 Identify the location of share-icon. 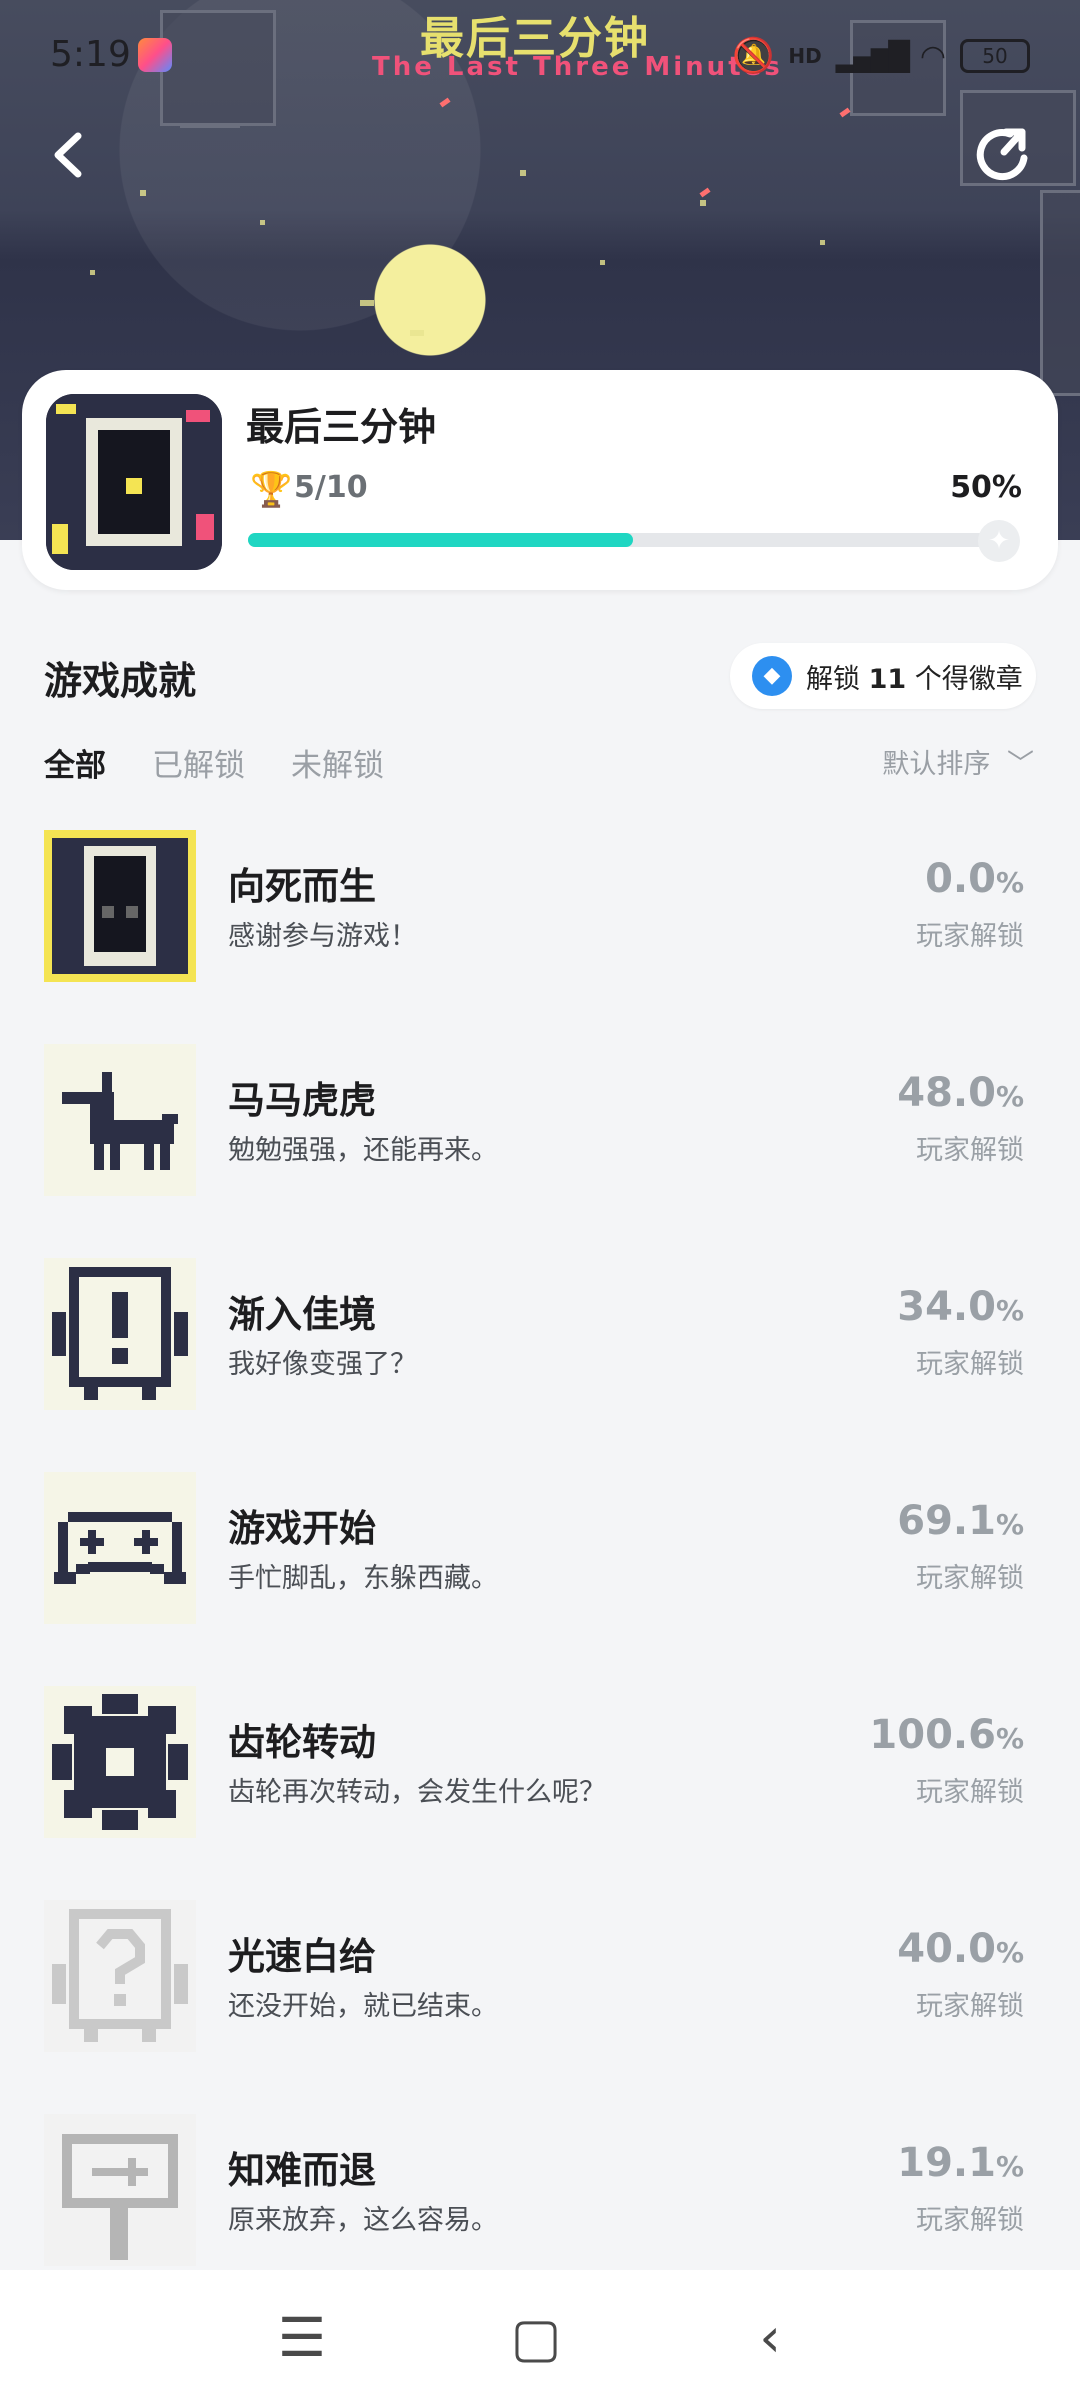
(1005, 155).